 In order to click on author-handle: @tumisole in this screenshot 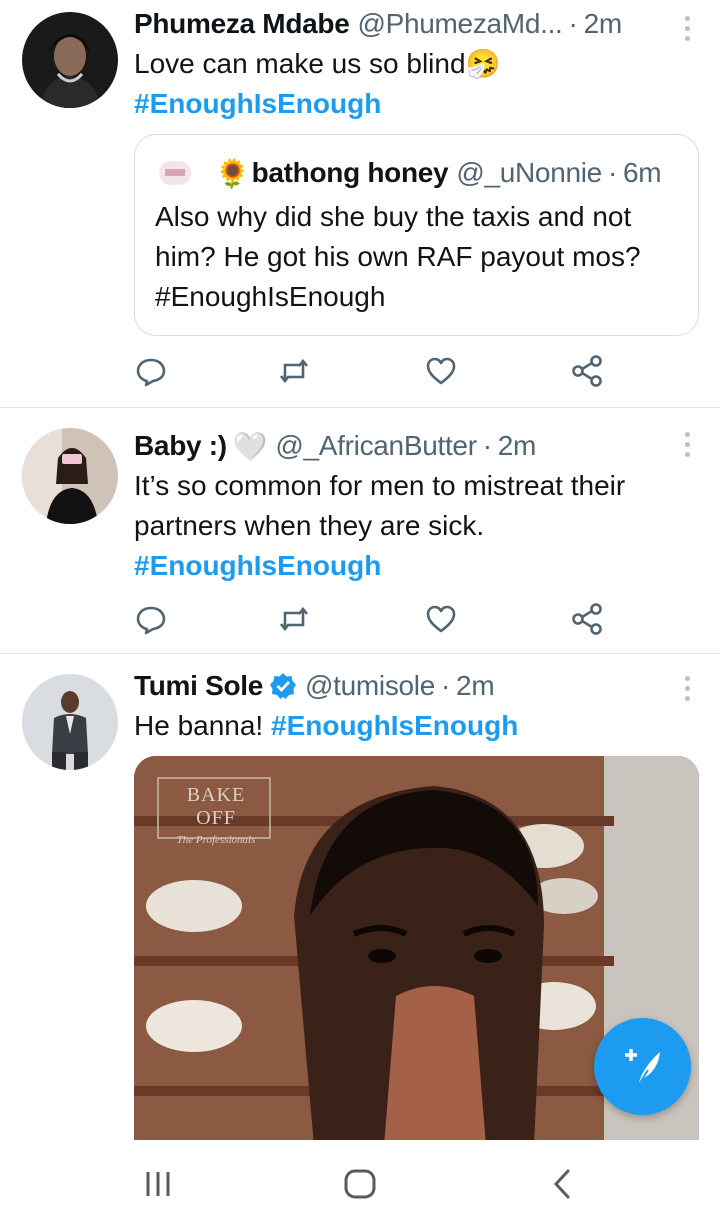, I will do `click(370, 686)`.